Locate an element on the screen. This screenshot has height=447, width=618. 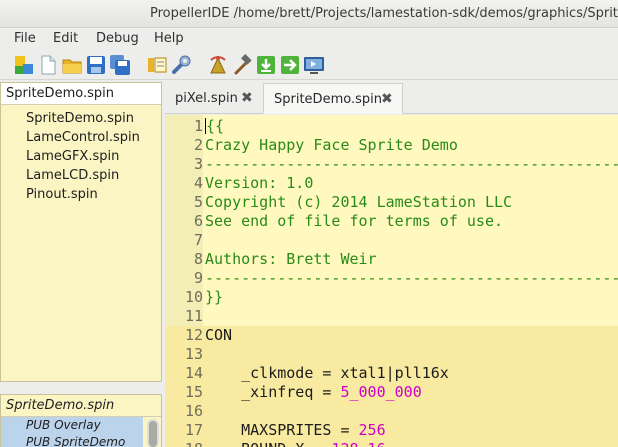
code-text: See end of file for terms of use. is located at coordinates (354, 221).